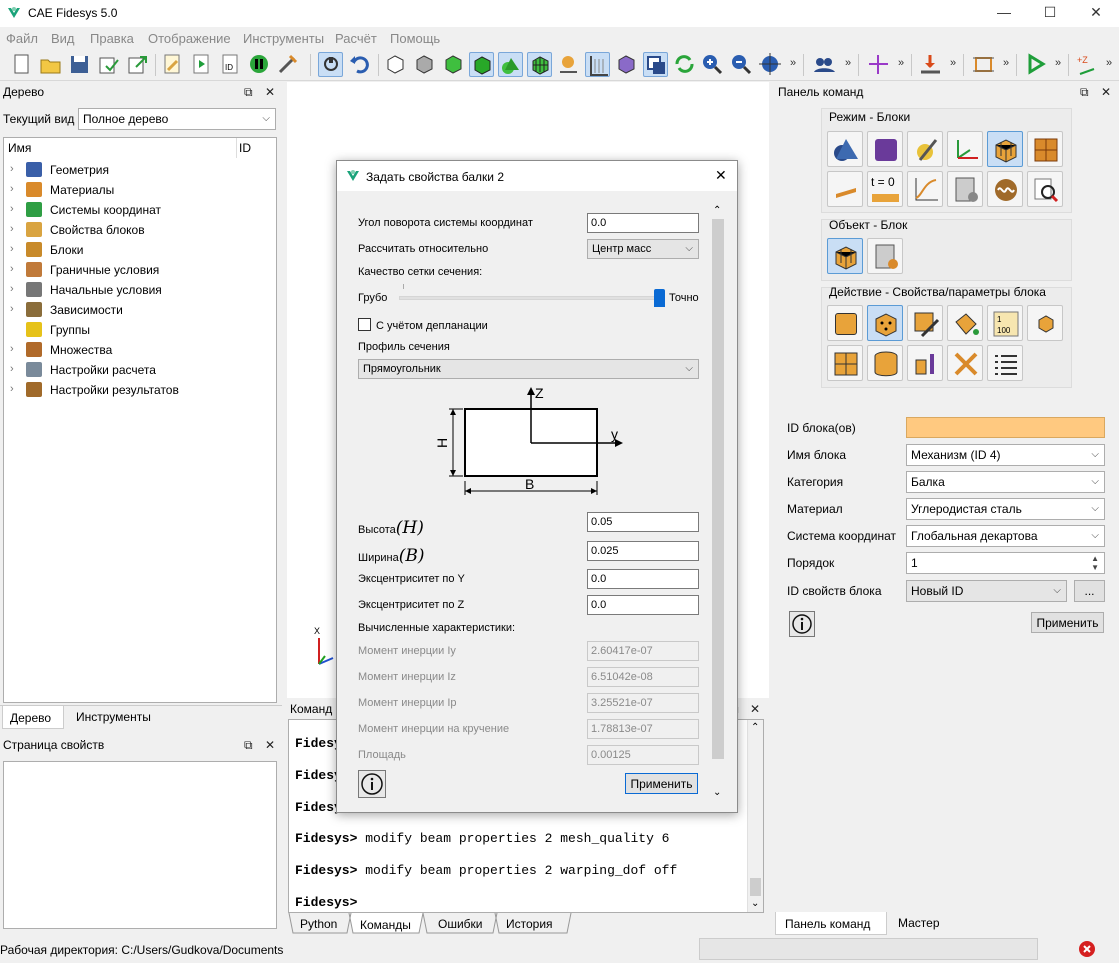  Describe the element at coordinates (597, 64) in the screenshot. I see `grid-view-icon` at that location.